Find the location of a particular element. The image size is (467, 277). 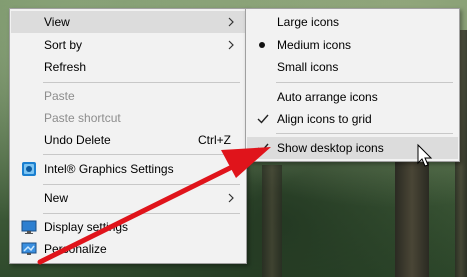

menu-item-new: New is located at coordinates (128, 198).